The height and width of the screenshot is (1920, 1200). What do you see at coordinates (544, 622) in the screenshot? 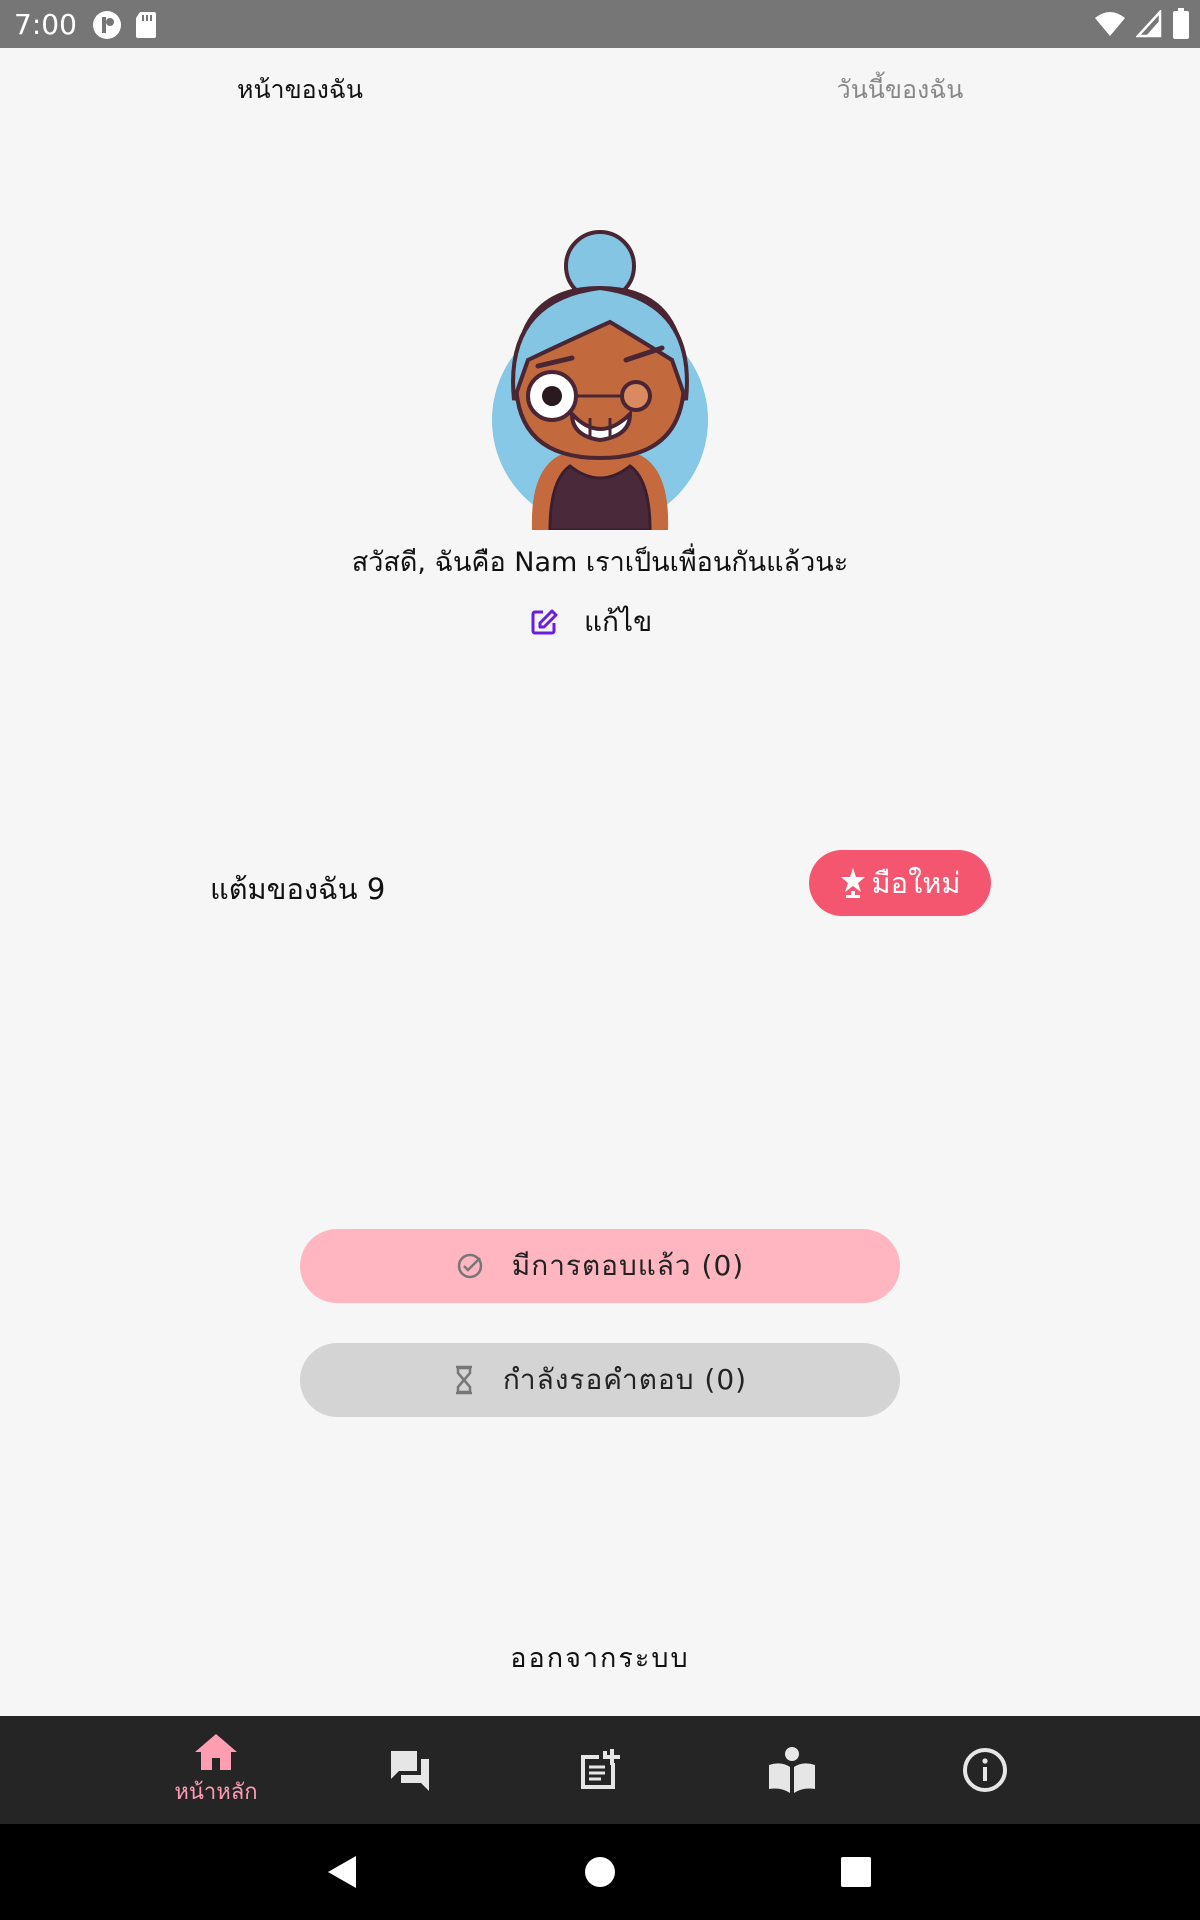
I see `edit-icon` at bounding box center [544, 622].